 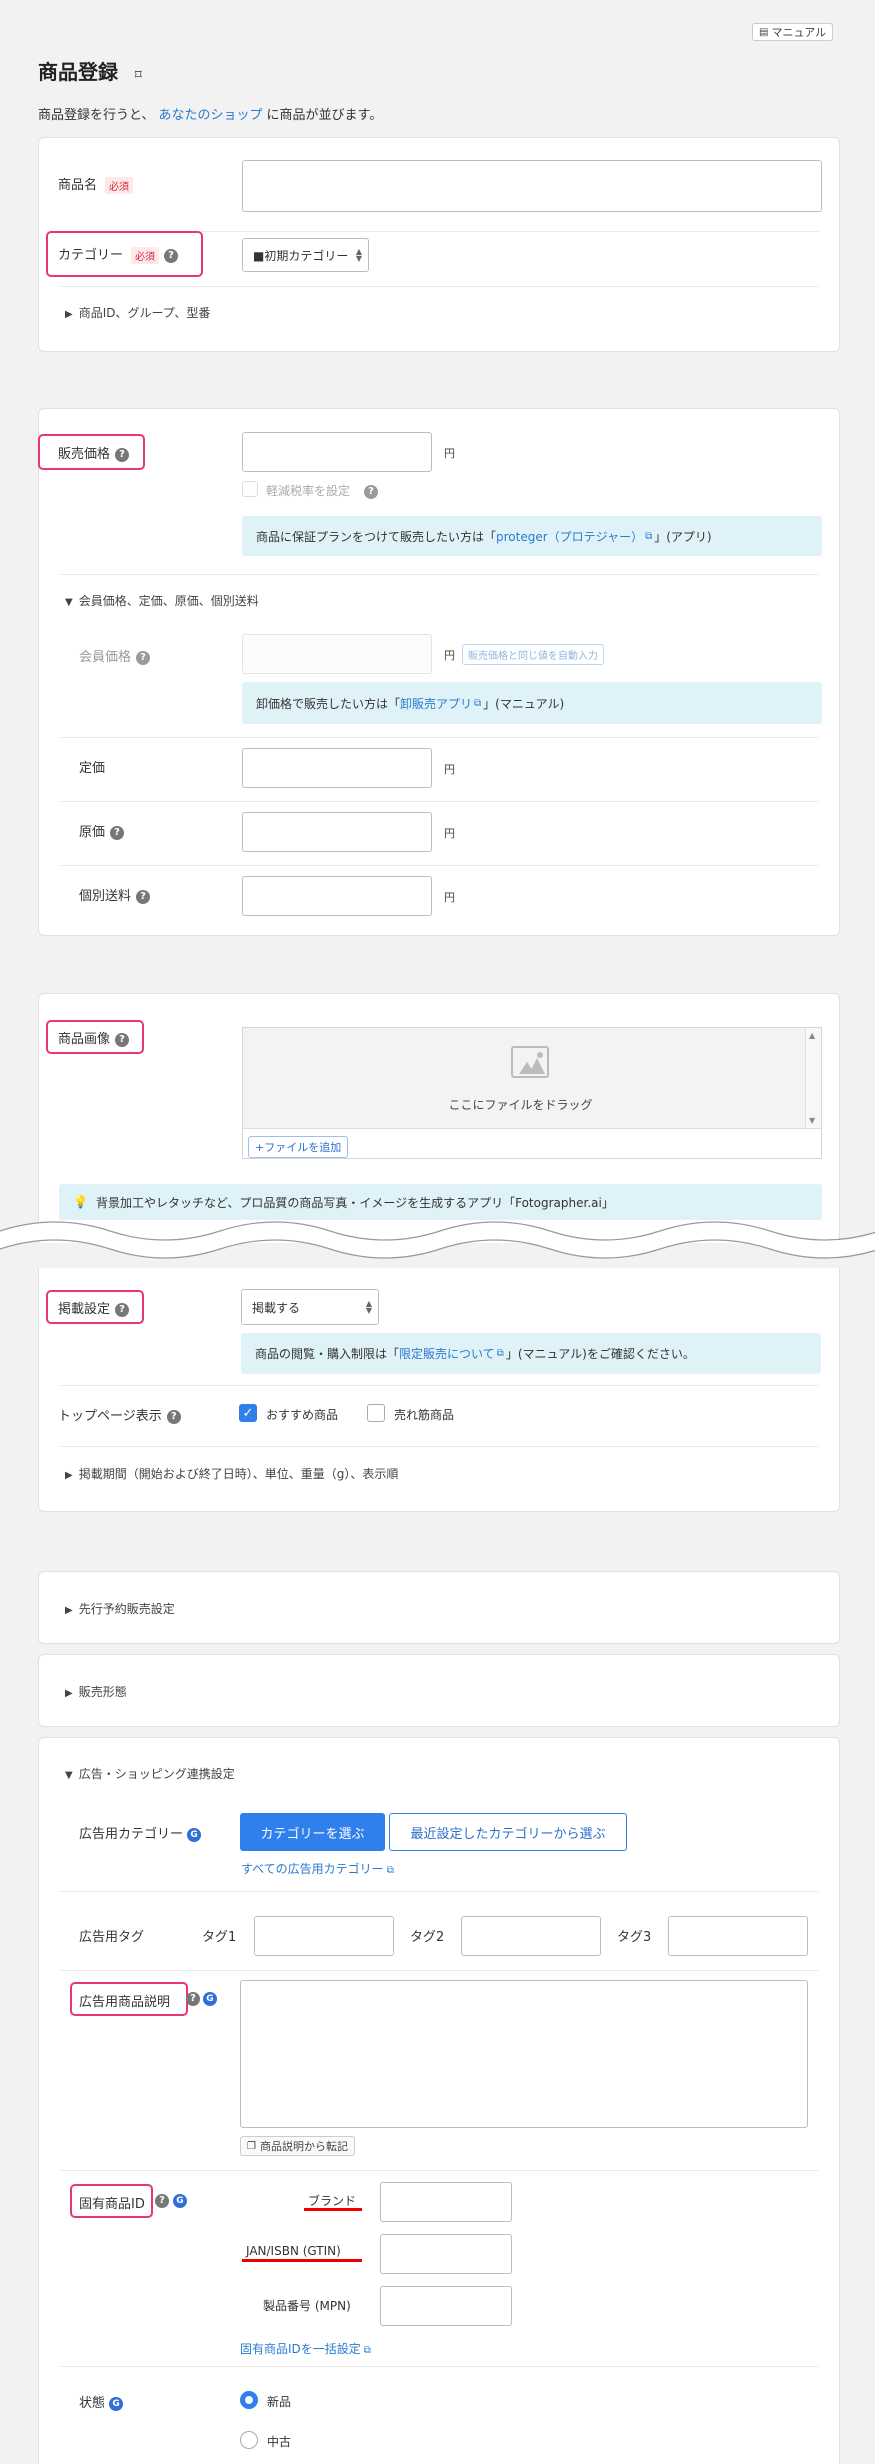 I want to click on recommended-checkbox: ✓, so click(x=248, y=1413).